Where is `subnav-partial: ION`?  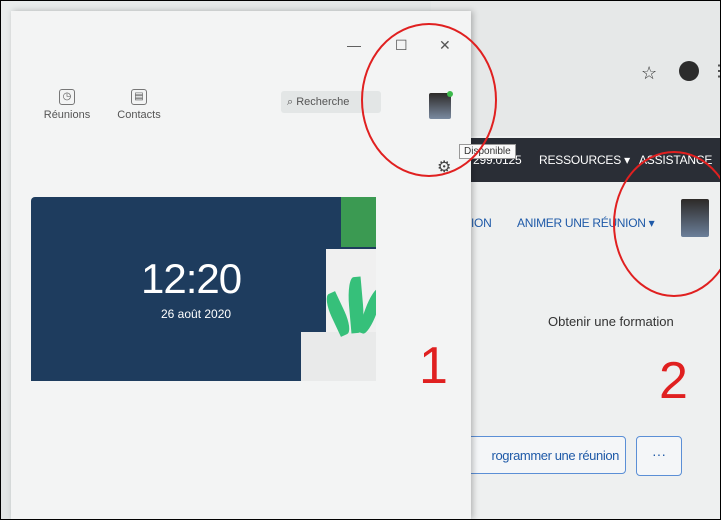 subnav-partial: ION is located at coordinates (481, 223).